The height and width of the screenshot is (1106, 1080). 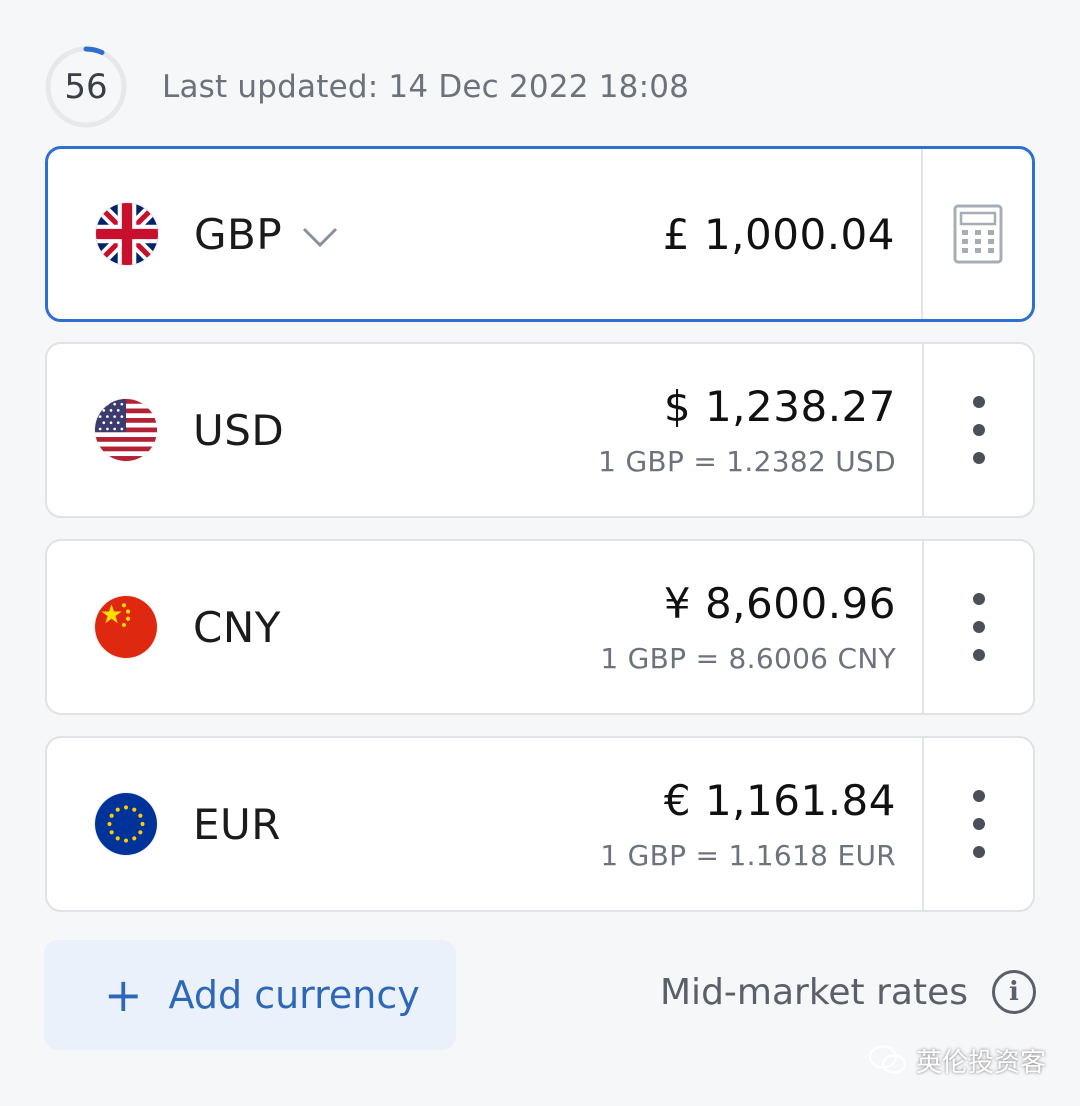 I want to click on amount-wrap: $ 1,238.27 1 GBP = 1.2382 USD, so click(x=747, y=430).